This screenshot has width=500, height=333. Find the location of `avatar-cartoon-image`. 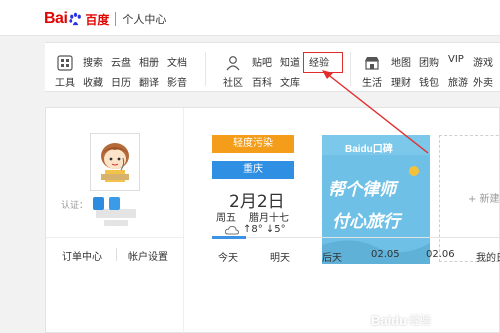

avatar-cartoon-image is located at coordinates (115, 162).